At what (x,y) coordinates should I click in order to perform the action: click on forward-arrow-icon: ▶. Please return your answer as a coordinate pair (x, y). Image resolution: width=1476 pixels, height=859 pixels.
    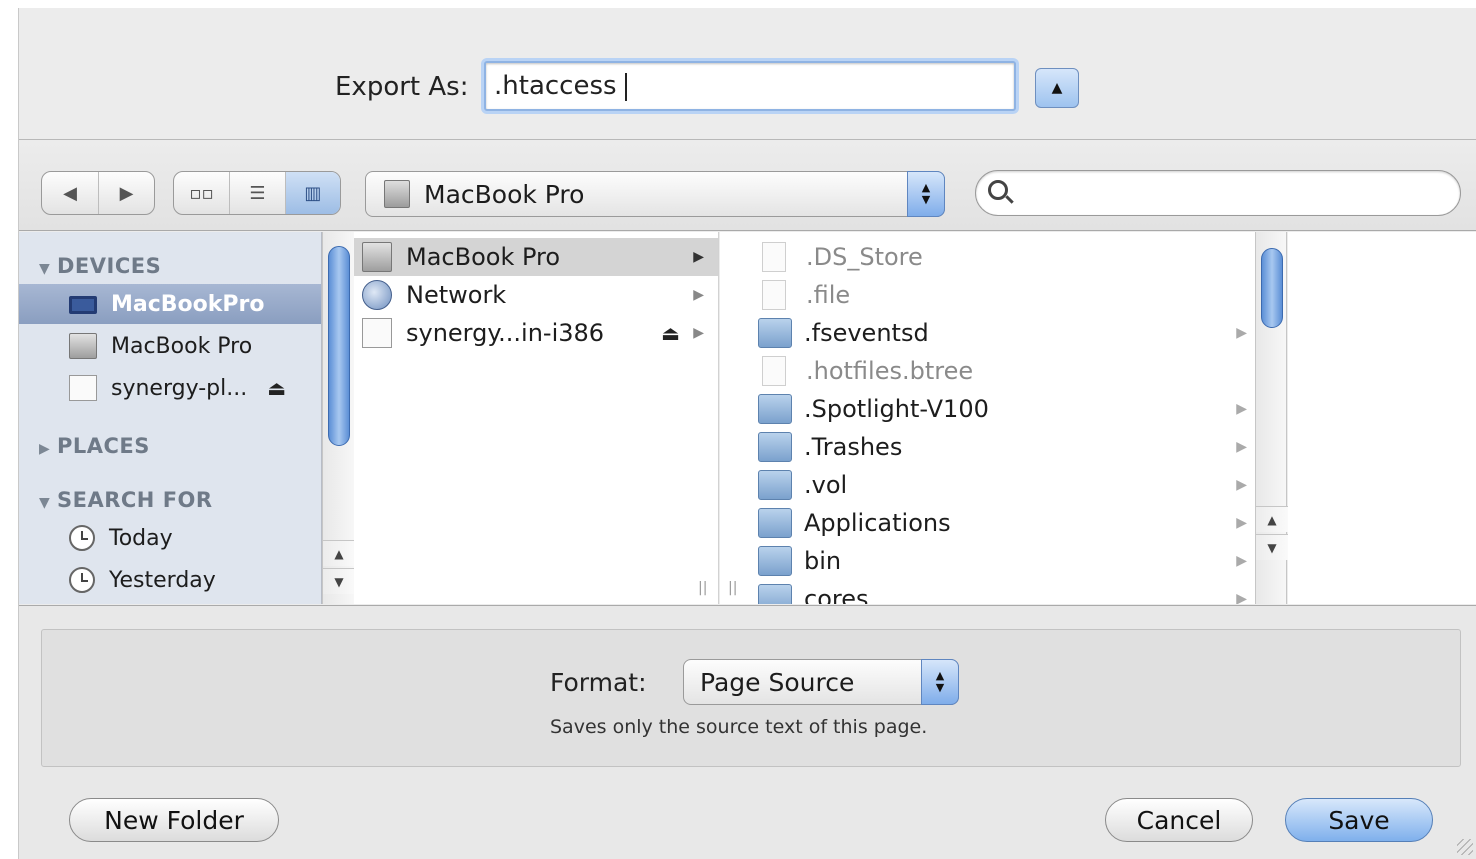
    Looking at the image, I should click on (126, 193).